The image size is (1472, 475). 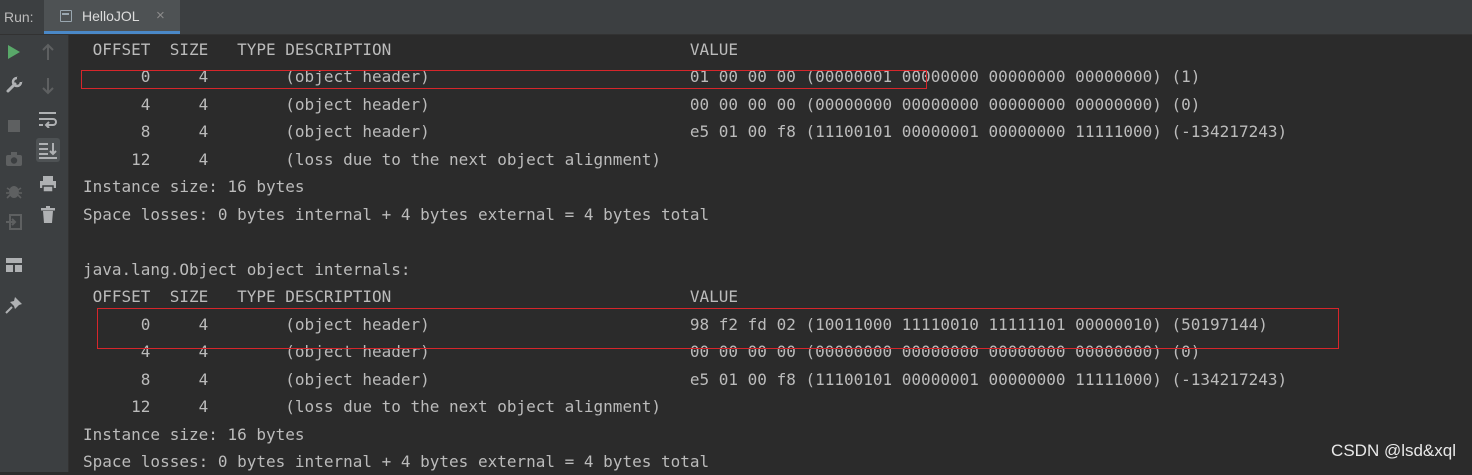 What do you see at coordinates (48, 119) in the screenshot?
I see `soft-wrap-icon` at bounding box center [48, 119].